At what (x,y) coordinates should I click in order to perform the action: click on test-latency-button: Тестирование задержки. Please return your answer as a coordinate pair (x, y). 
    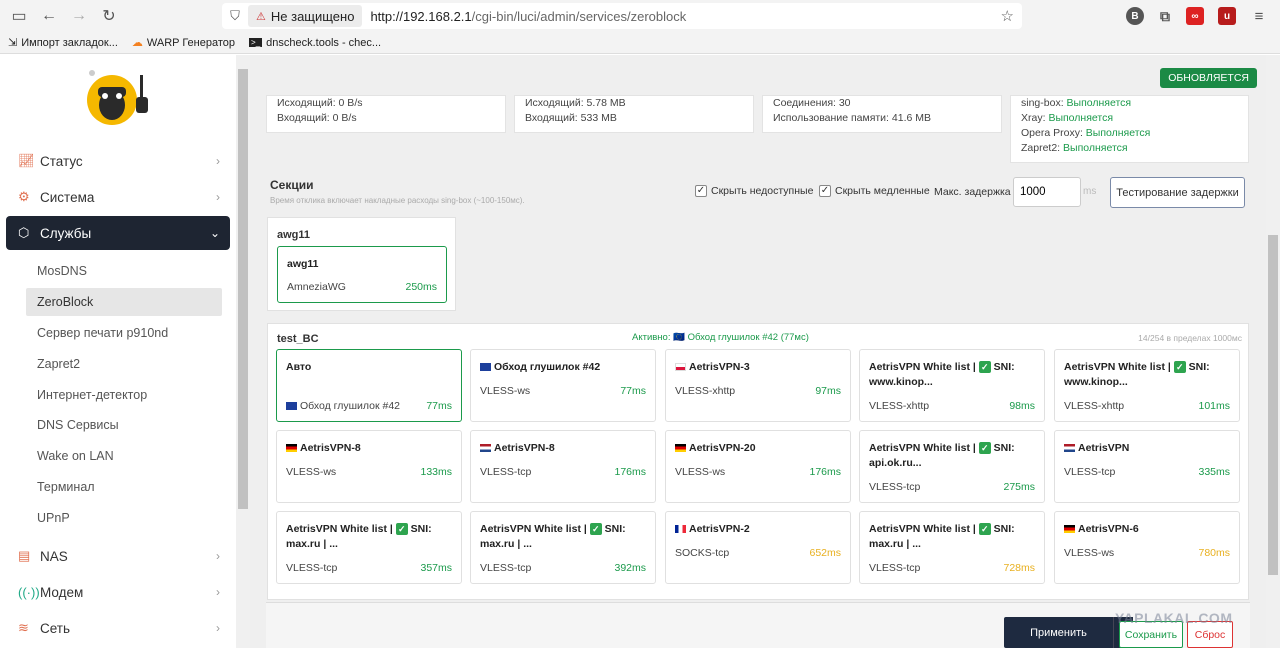
    Looking at the image, I should click on (1177, 192).